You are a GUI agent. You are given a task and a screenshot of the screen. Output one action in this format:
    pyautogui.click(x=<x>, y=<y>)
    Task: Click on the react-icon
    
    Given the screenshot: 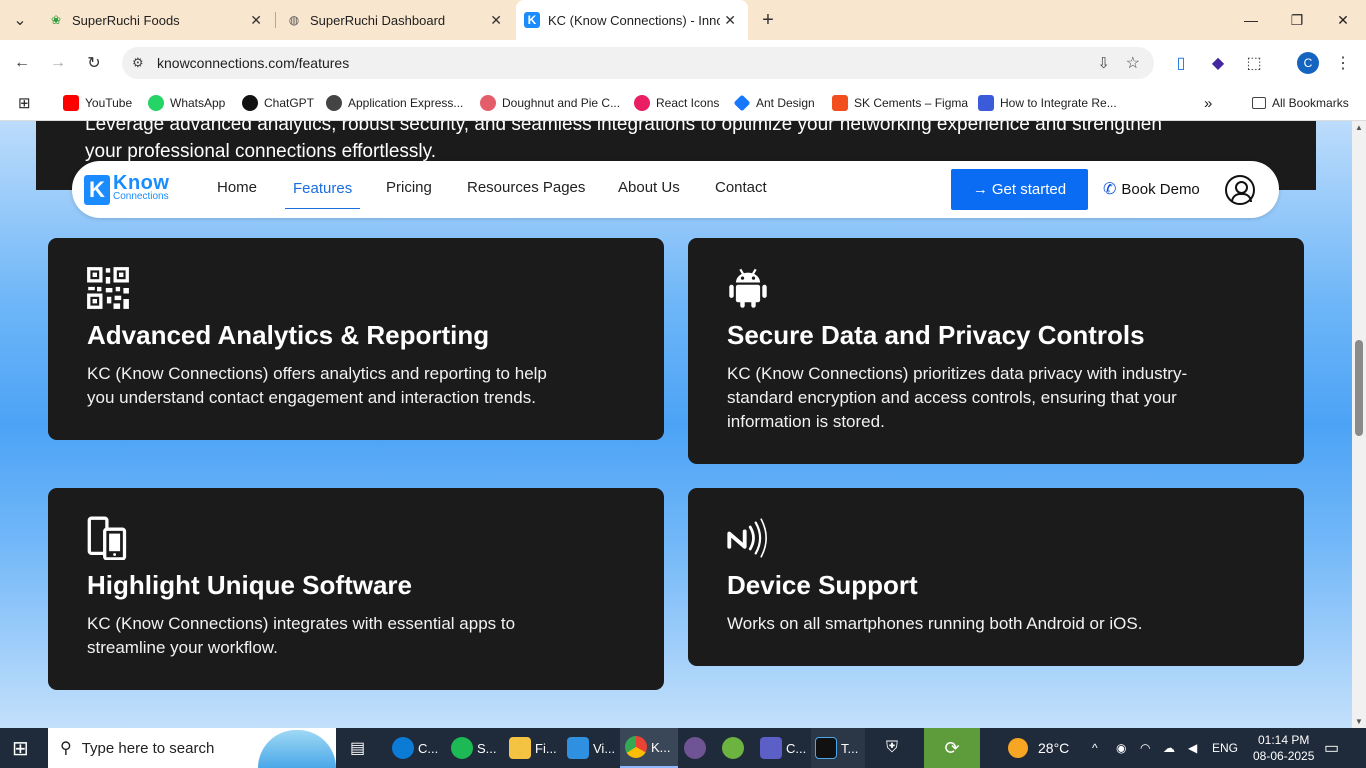 What is the action you would take?
    pyautogui.click(x=642, y=103)
    